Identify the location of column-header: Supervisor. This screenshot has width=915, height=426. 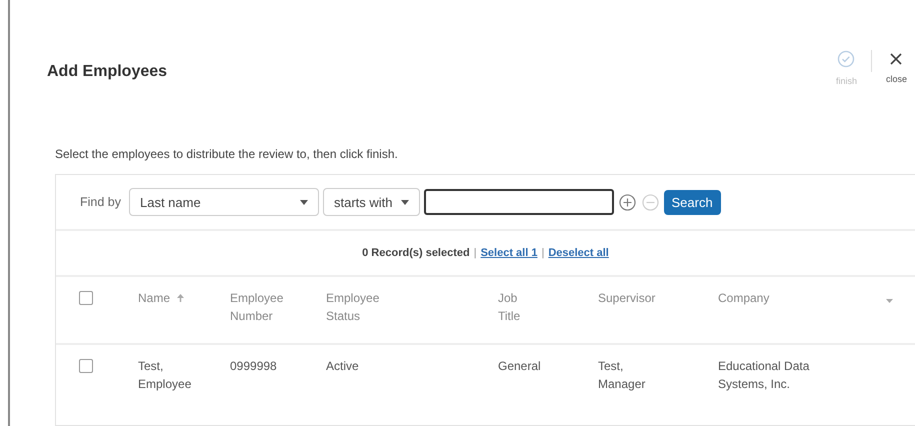
(627, 298).